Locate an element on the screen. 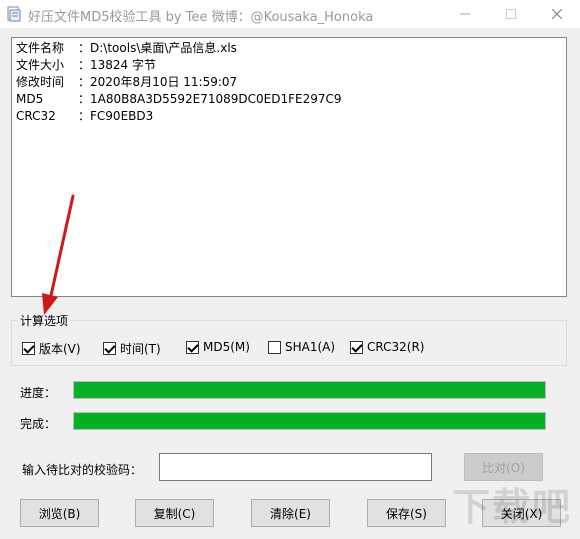  clear-button: 清除(E) is located at coordinates (290, 513).